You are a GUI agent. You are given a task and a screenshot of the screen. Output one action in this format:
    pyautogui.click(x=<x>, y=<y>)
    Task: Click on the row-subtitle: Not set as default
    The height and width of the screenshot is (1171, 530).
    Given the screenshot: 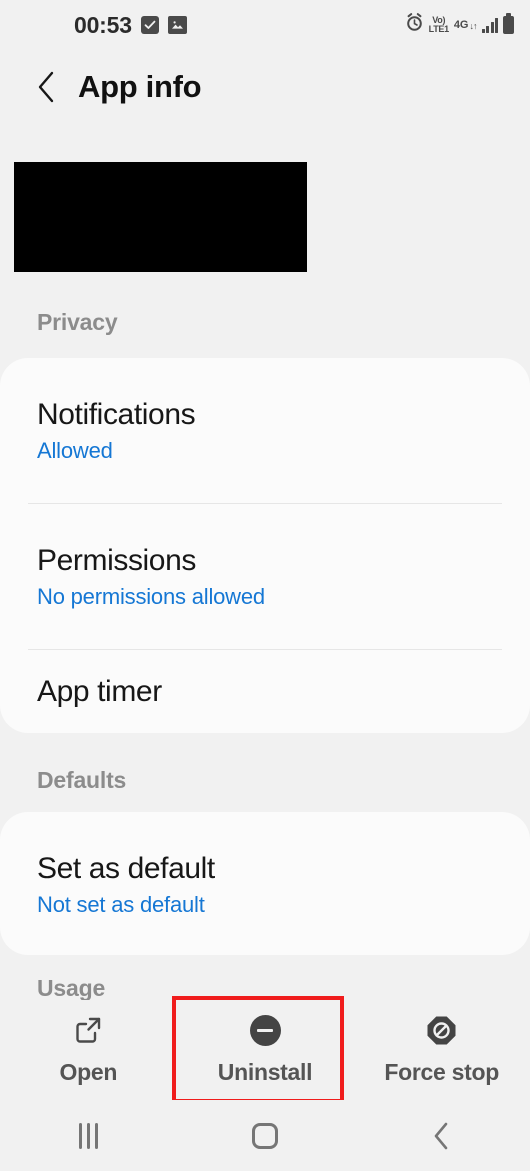 What is the action you would take?
    pyautogui.click(x=121, y=905)
    